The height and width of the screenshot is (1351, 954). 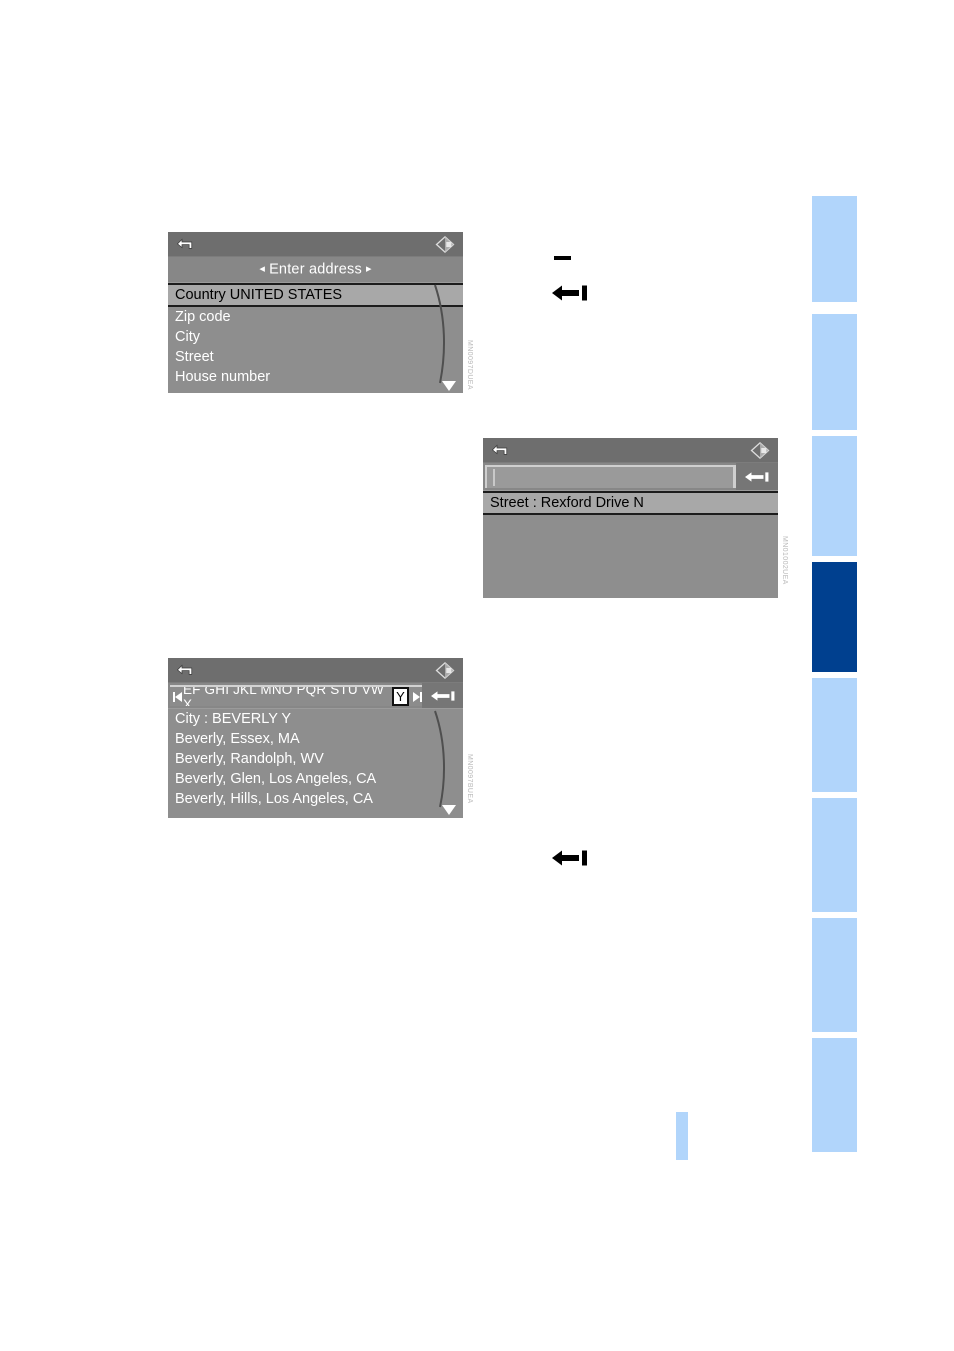 I want to click on screen3-alphabet-bar: EF GHI JKL MNO PQR STU VW X Y, so click(x=315, y=696).